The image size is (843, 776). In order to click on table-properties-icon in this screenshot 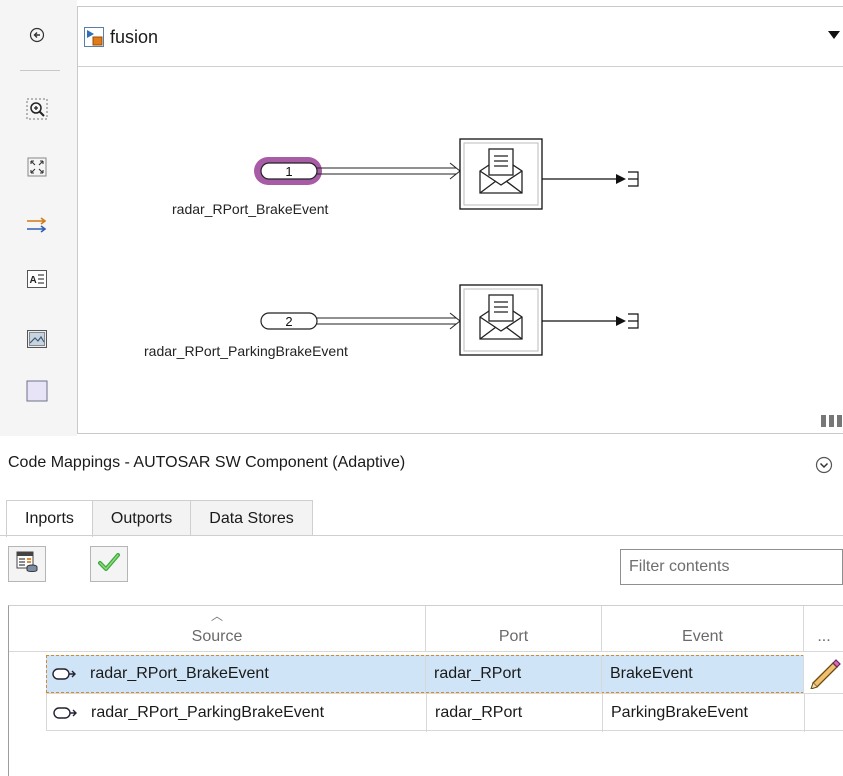, I will do `click(27, 564)`.